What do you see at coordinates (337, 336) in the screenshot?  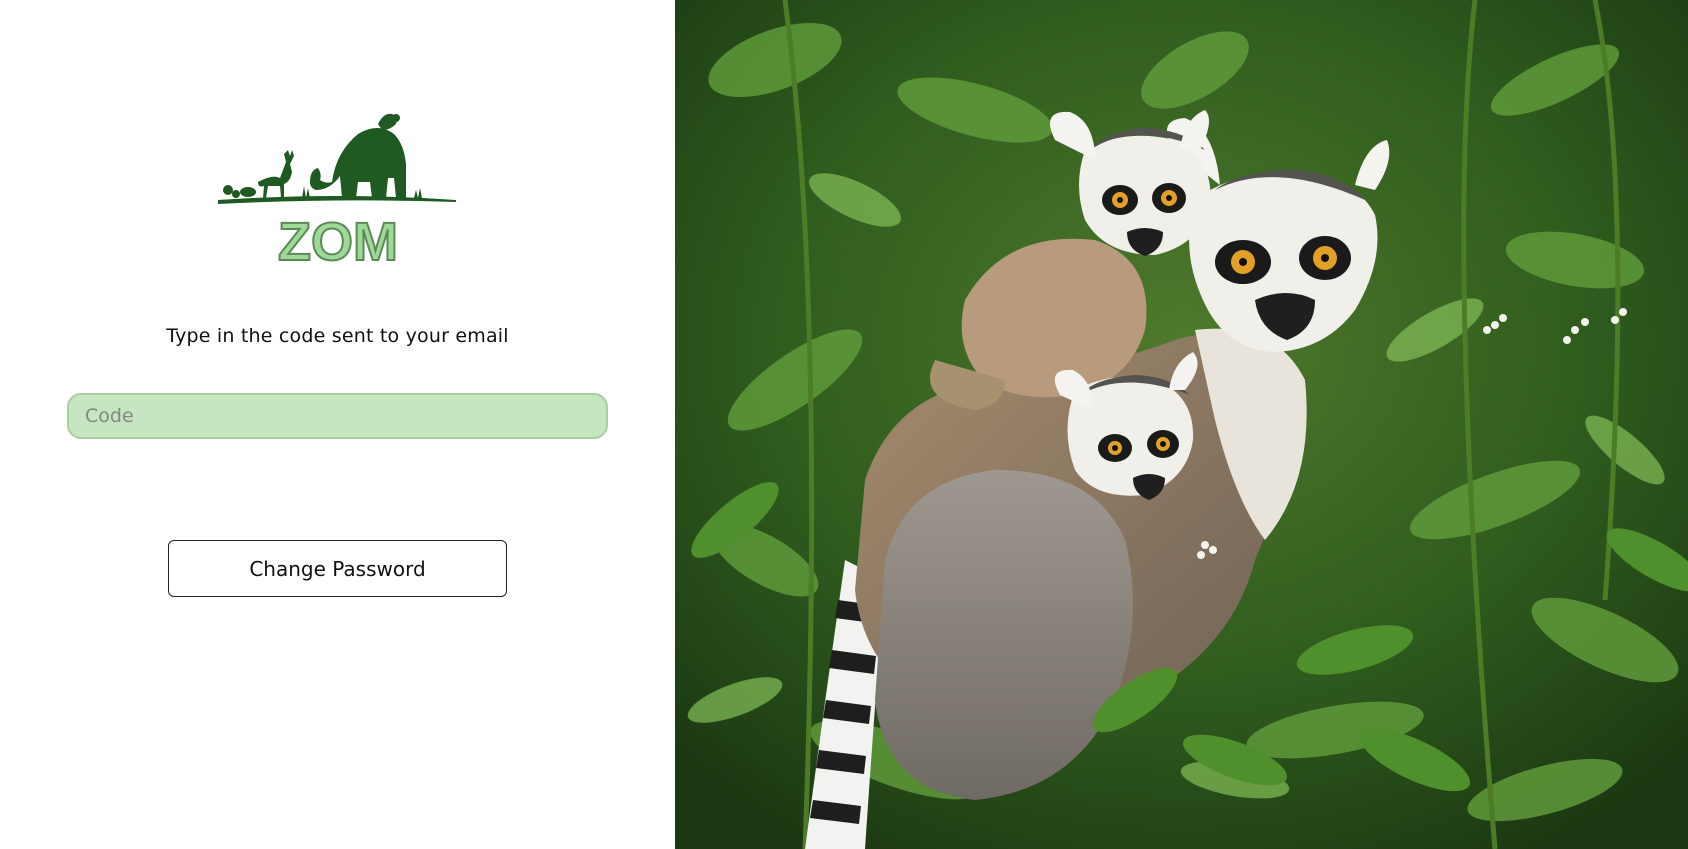 I see `code-instructions: Type in the code sent to your email` at bounding box center [337, 336].